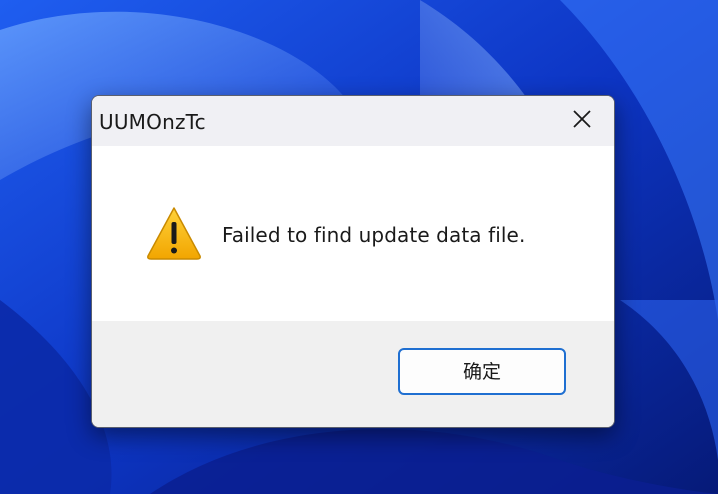  I want to click on dialog-message: Failed to find update data file., so click(374, 235).